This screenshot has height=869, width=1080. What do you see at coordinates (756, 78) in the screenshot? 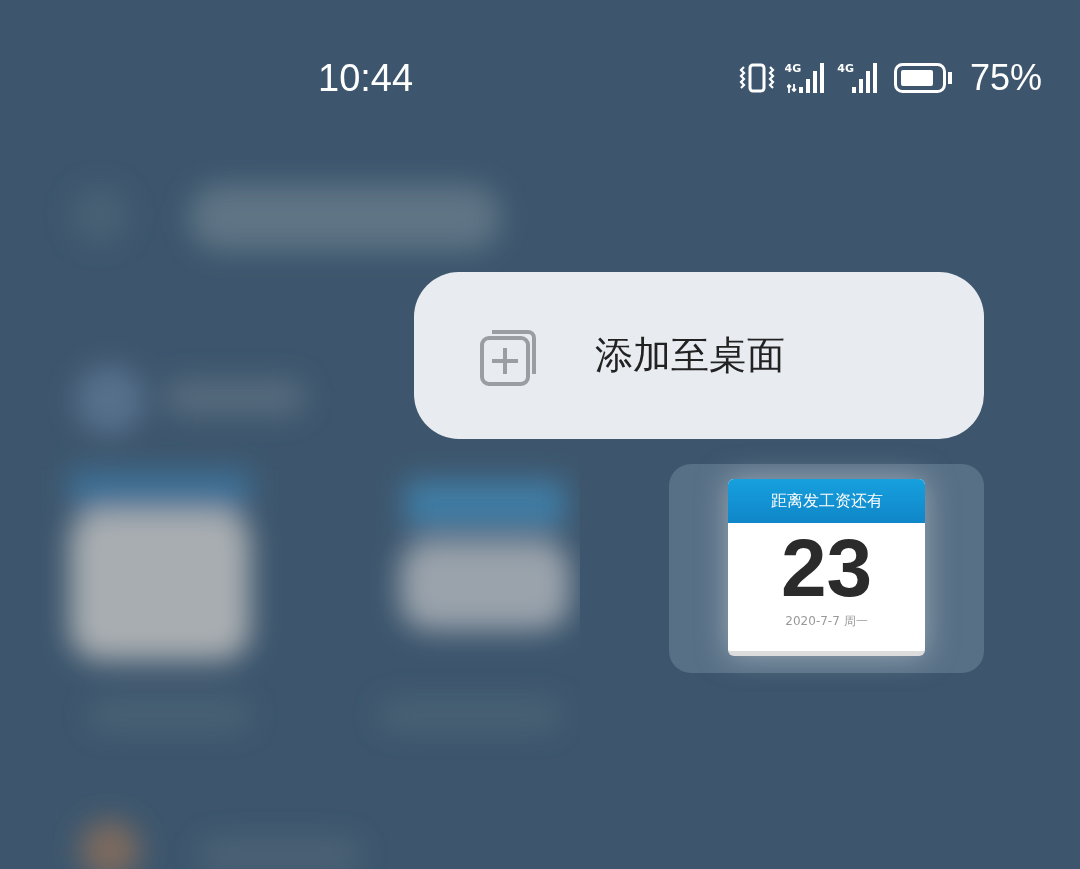
I see `vibrate-icon` at bounding box center [756, 78].